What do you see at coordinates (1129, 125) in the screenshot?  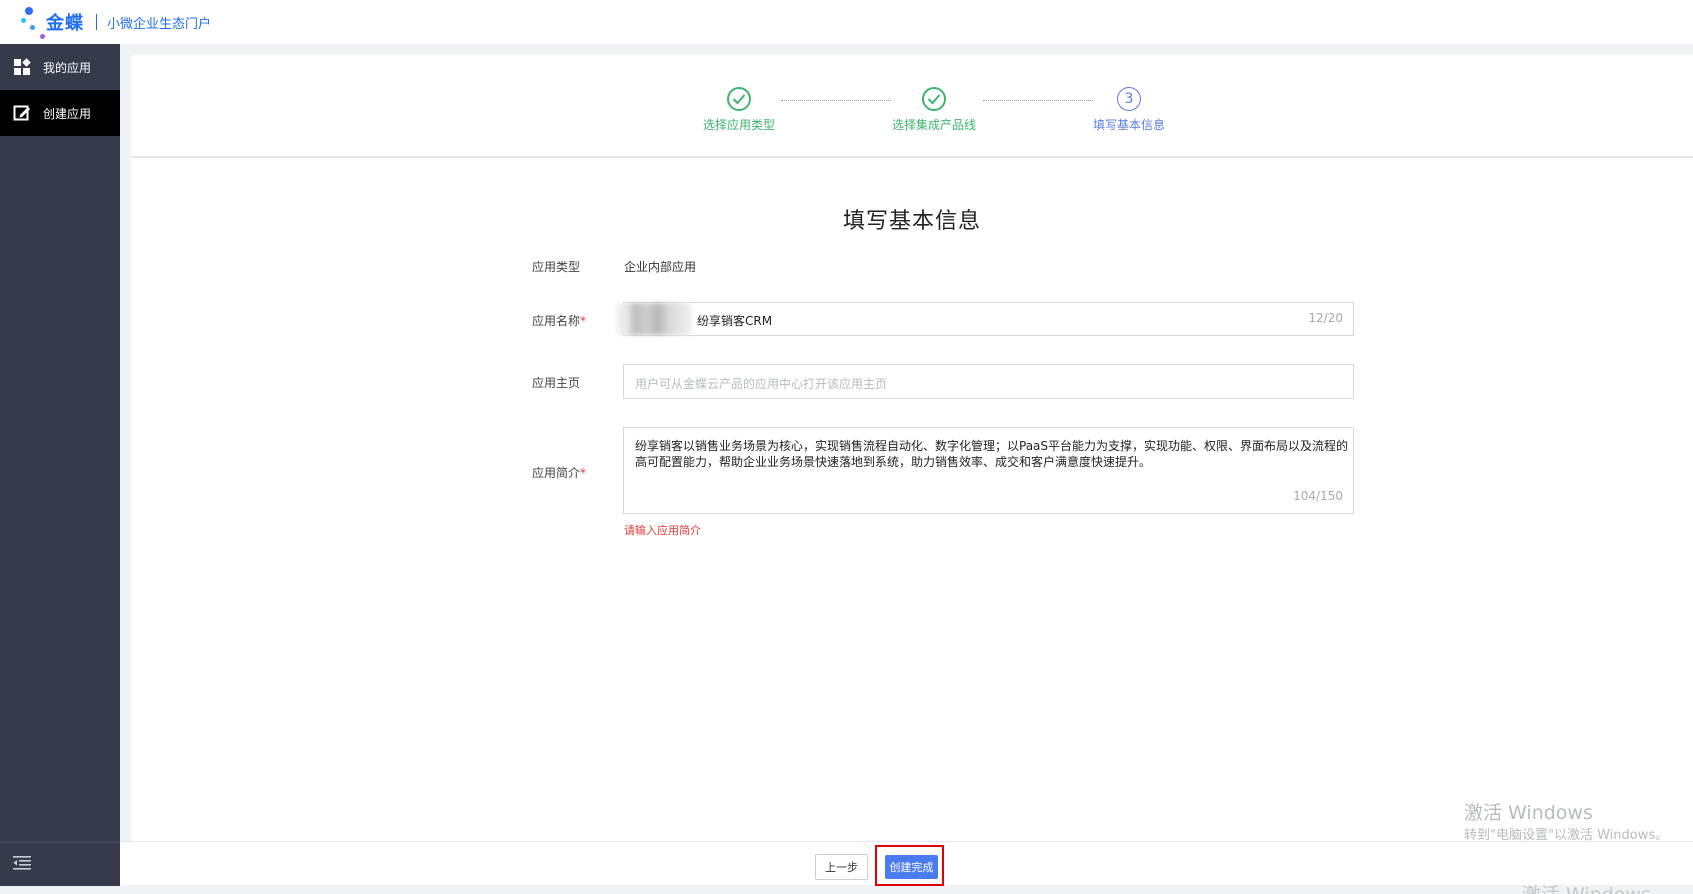 I see `step-label: 填写基本信息` at bounding box center [1129, 125].